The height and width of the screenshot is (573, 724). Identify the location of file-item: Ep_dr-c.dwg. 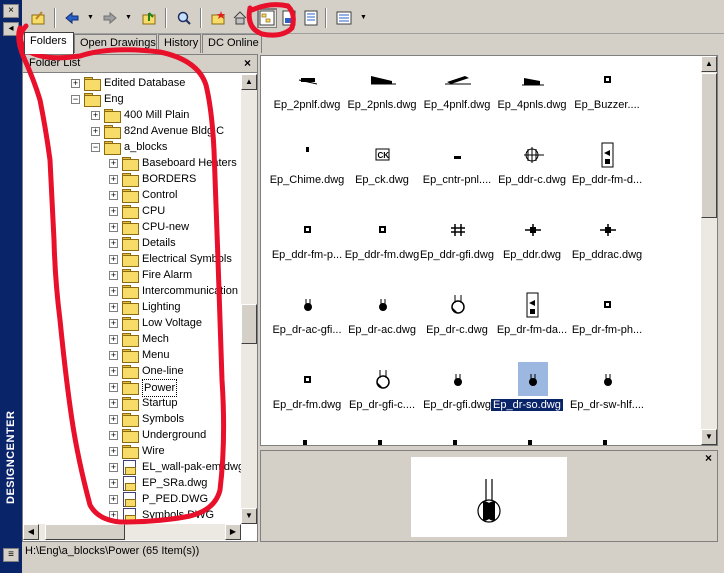
(457, 322).